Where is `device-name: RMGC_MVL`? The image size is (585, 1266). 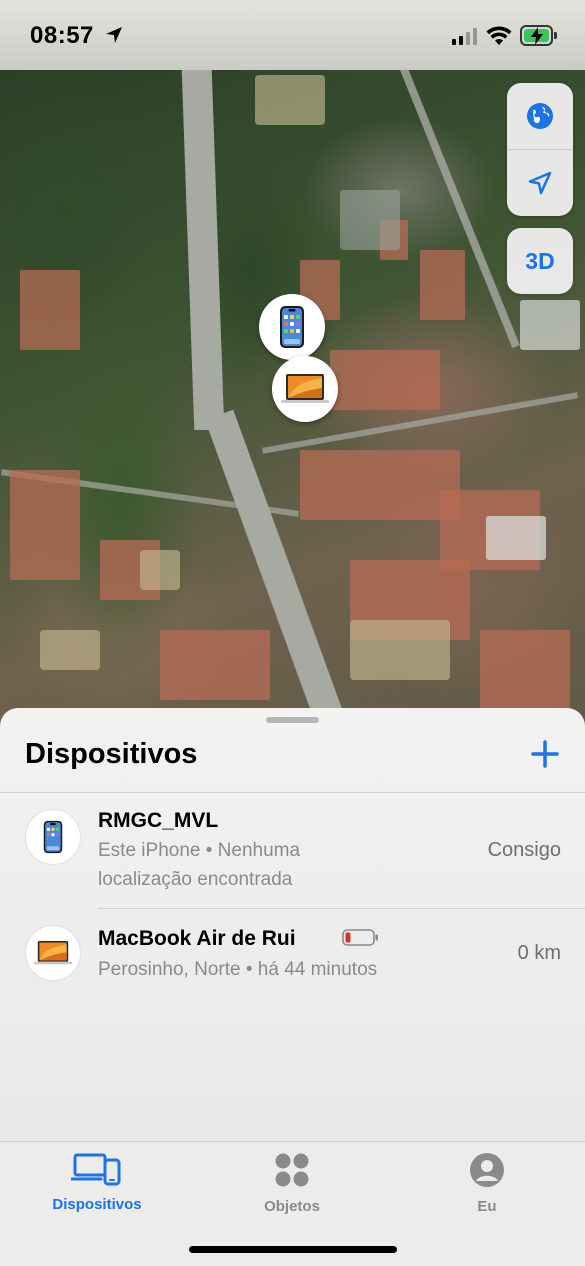
device-name: RMGC_MVL is located at coordinates (158, 820).